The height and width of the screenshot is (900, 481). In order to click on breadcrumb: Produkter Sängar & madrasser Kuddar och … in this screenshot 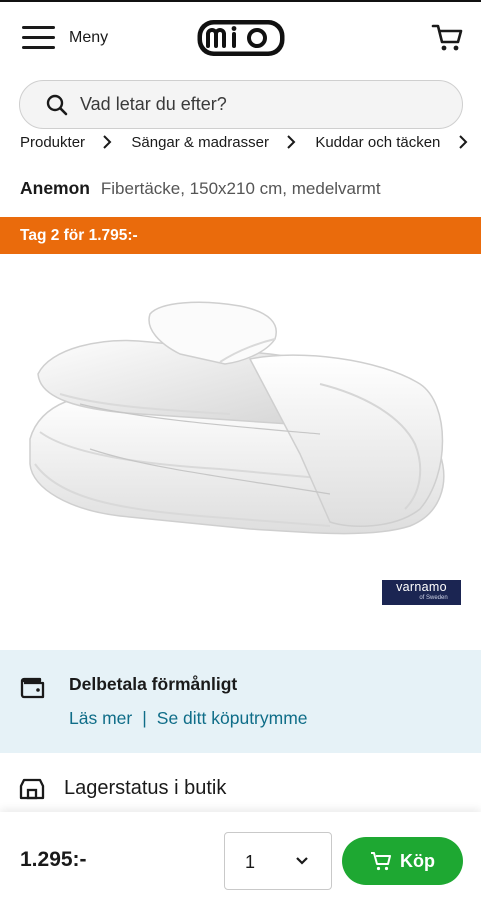, I will do `click(250, 144)`.